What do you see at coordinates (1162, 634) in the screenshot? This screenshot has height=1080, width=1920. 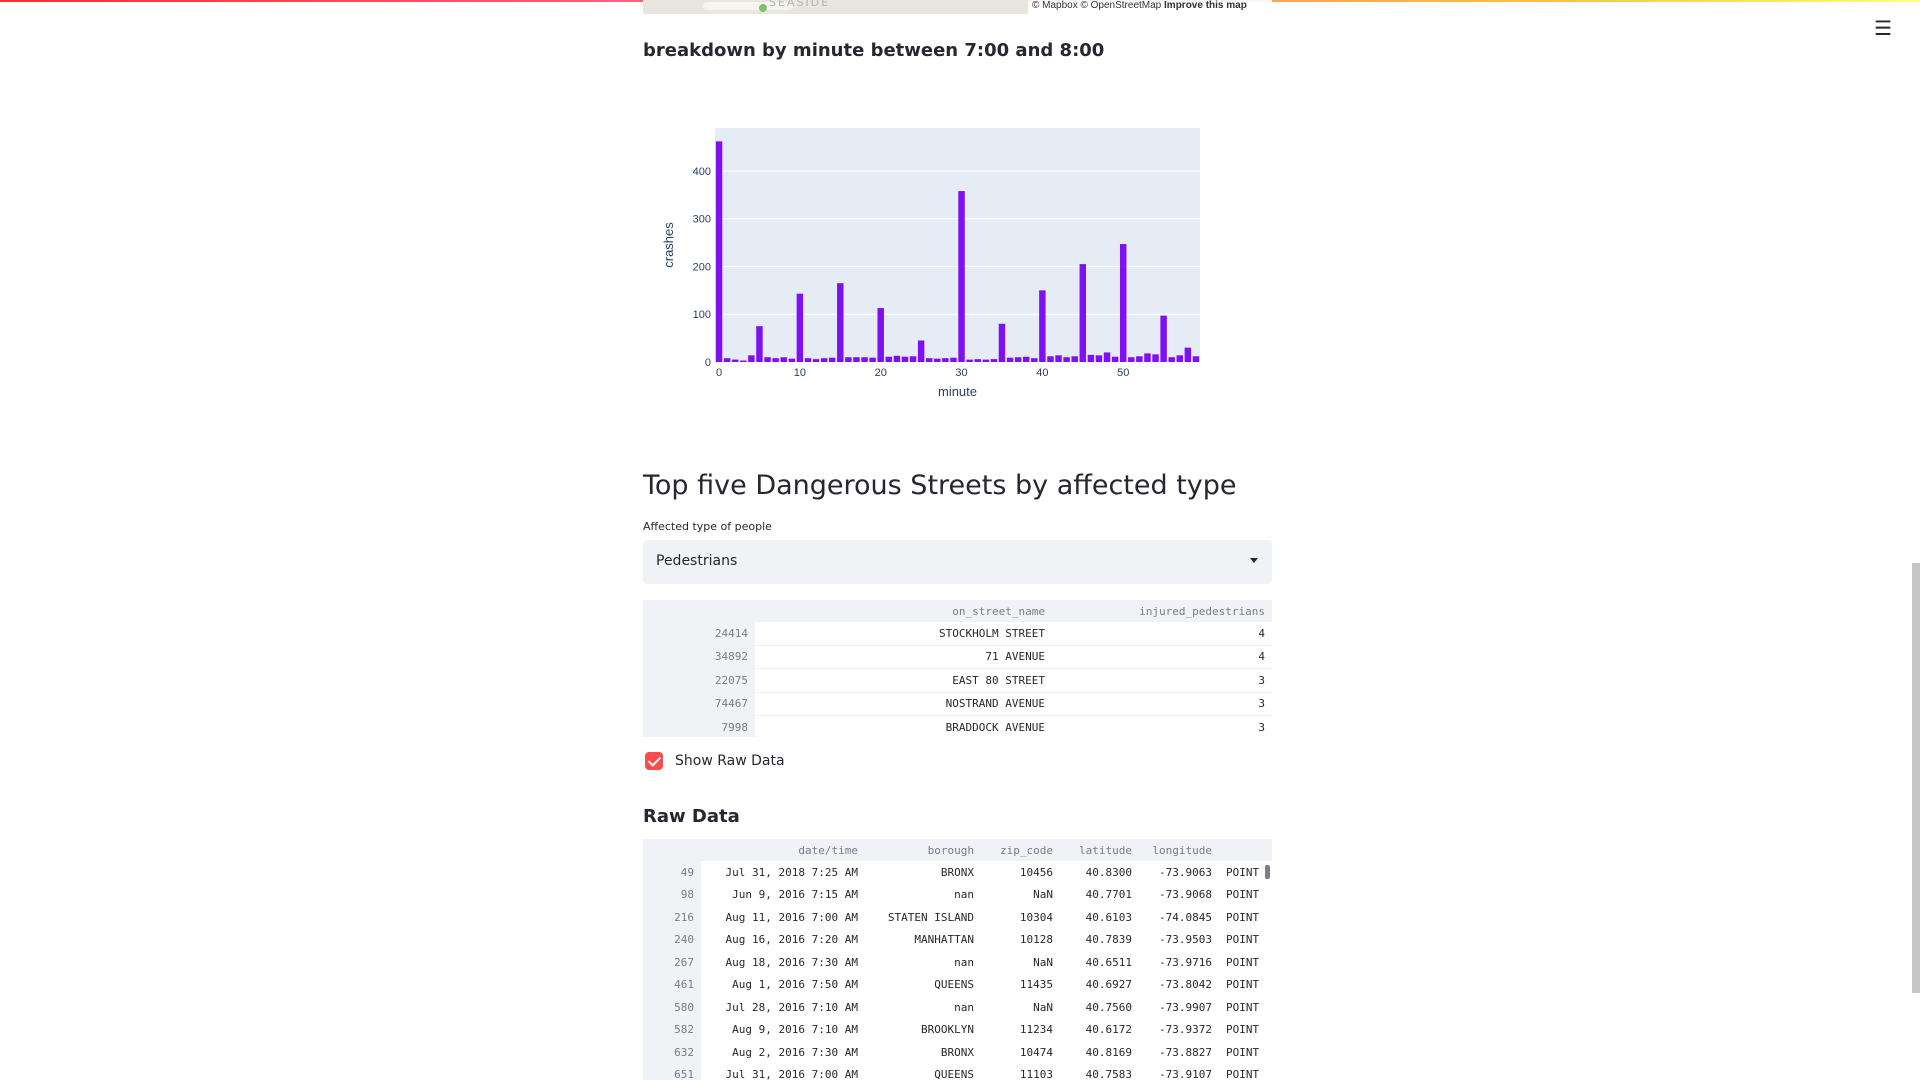 I see `injured-cell: 4` at bounding box center [1162, 634].